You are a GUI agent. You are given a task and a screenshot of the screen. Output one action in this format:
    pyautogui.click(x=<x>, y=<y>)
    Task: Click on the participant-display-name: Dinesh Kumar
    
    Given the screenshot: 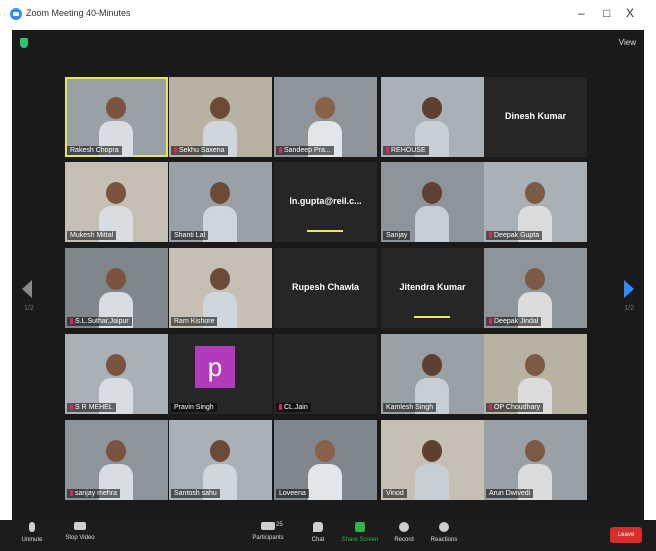 What is the action you would take?
    pyautogui.click(x=535, y=116)
    